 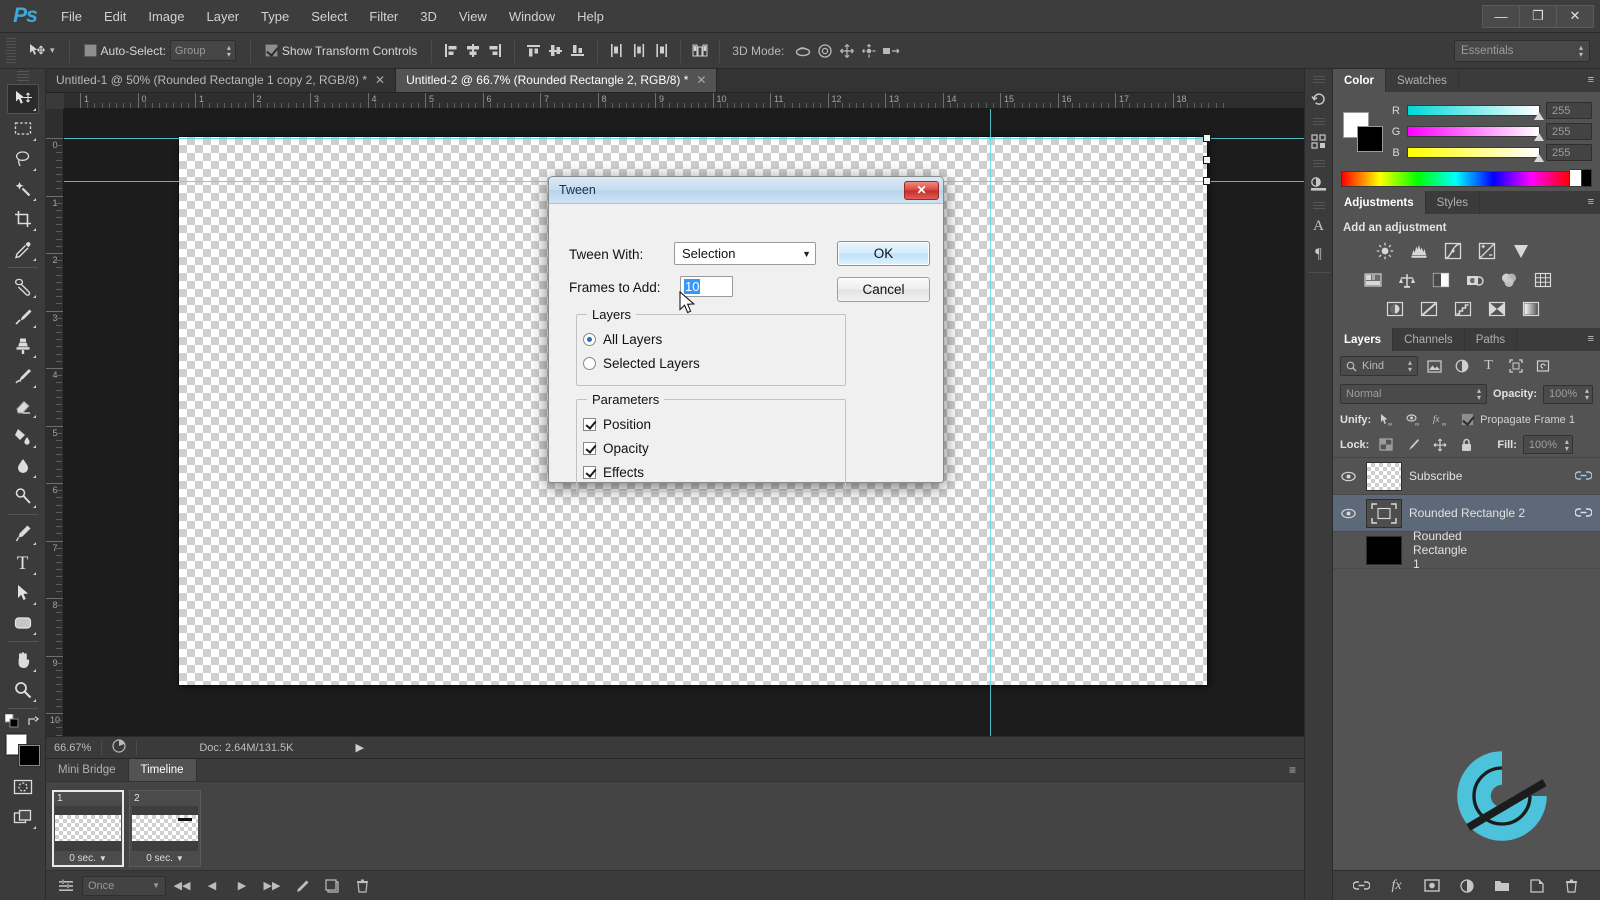 What do you see at coordinates (1468, 419) in the screenshot?
I see `propagate-frame-checkbox` at bounding box center [1468, 419].